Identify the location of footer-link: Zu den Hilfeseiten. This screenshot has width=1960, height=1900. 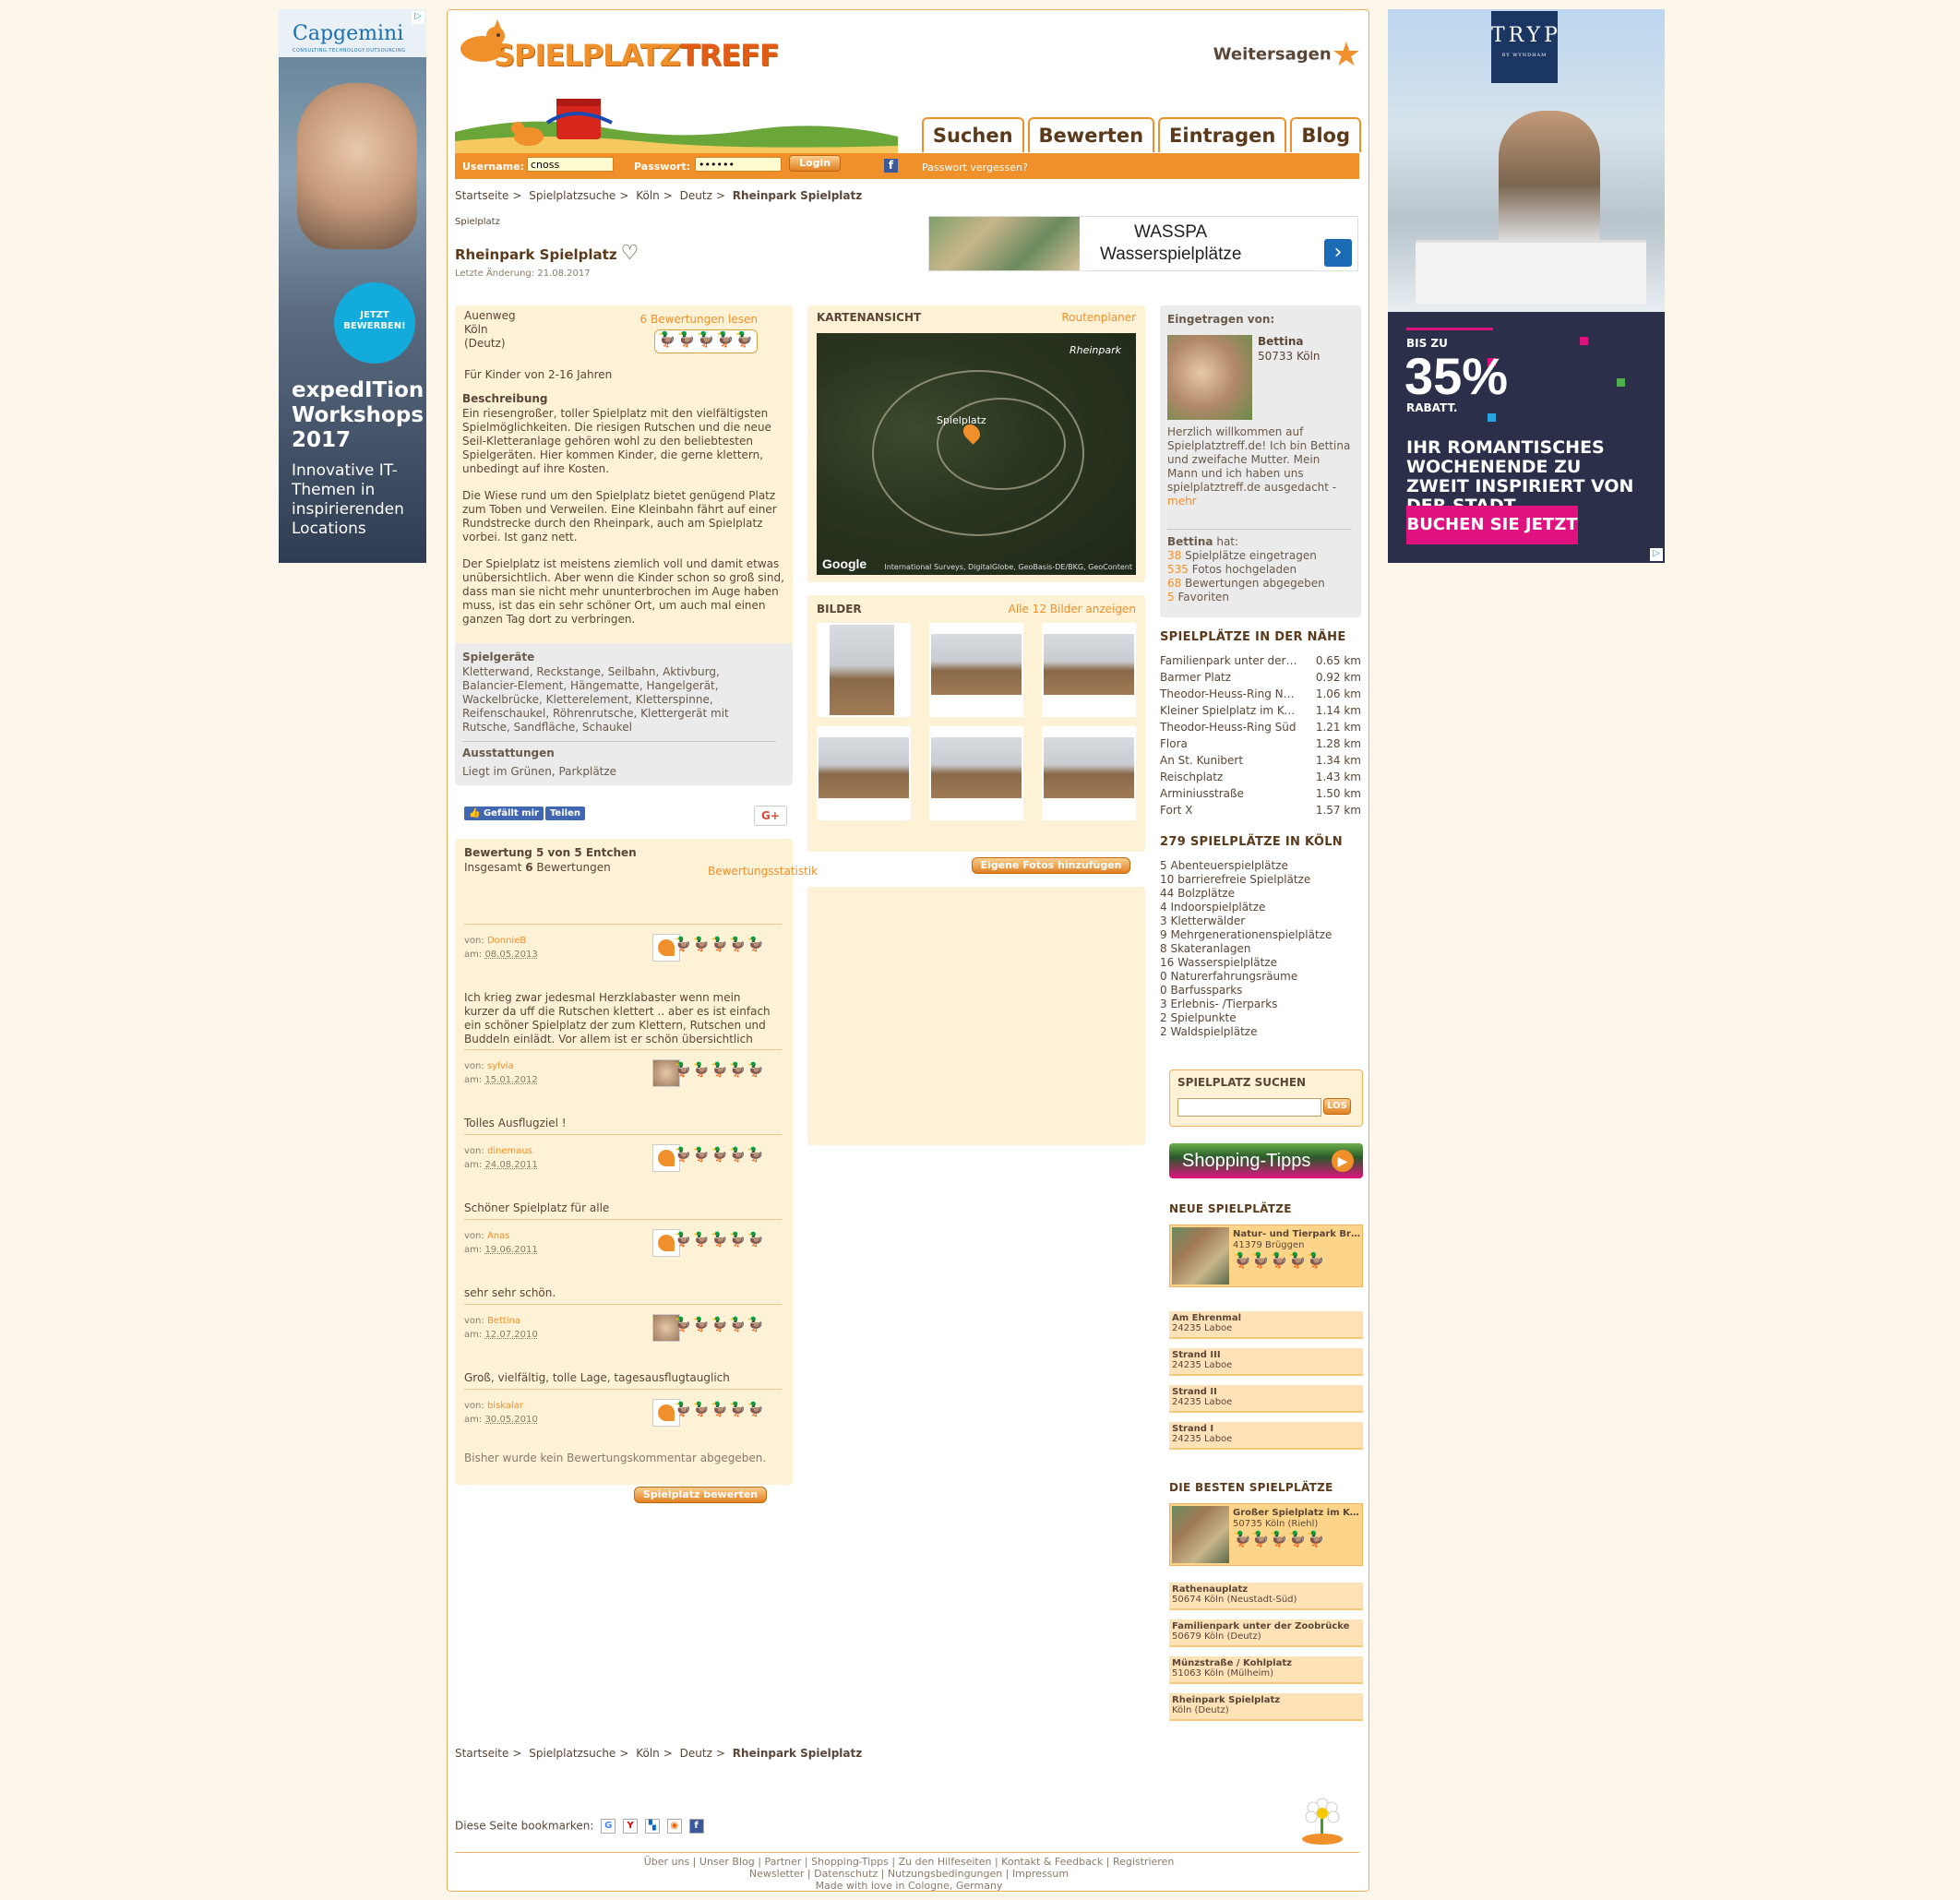
(945, 1862).